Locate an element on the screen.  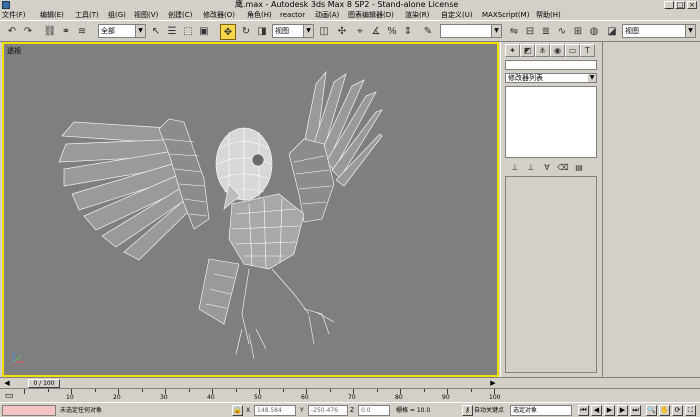
modifier-list-dropdown: 修改器列表 ▼ is located at coordinates (551, 78).